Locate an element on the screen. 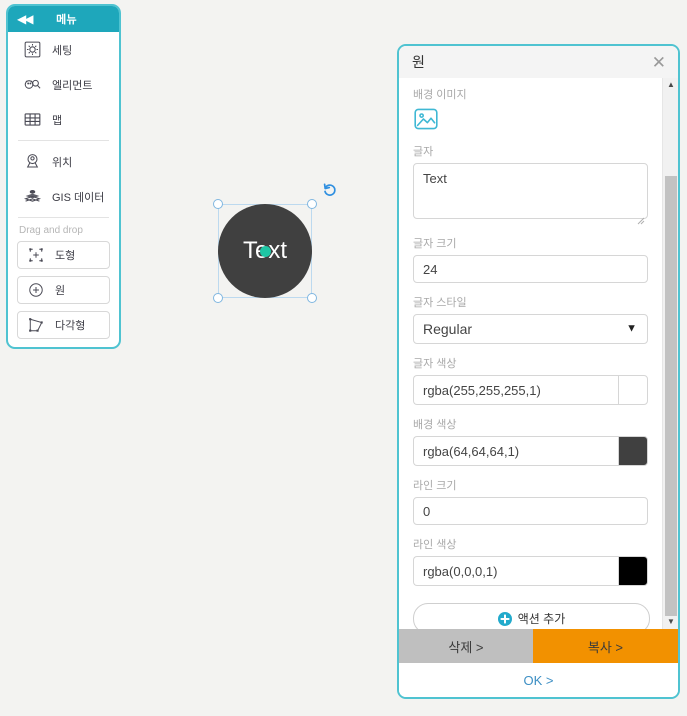 This screenshot has width=687, height=716. circle-shape: Text is located at coordinates (265, 251).